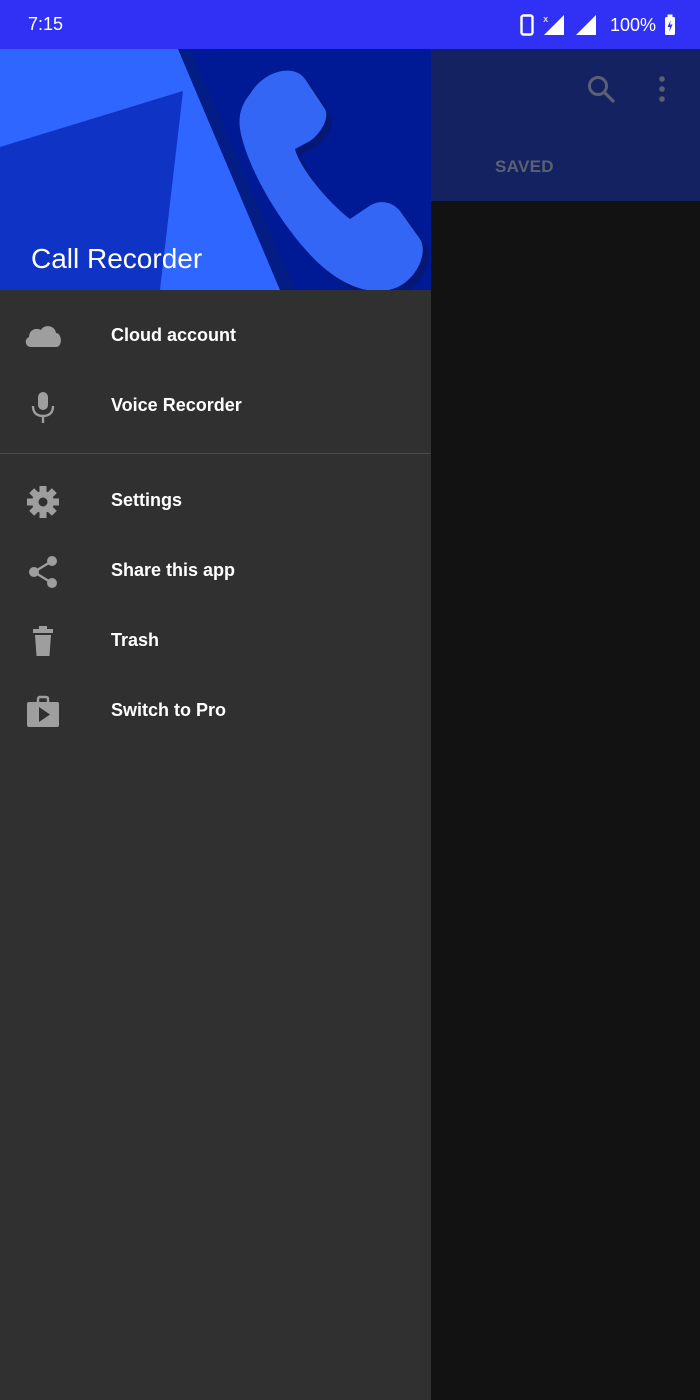 Image resolution: width=700 pixels, height=1400 pixels. Describe the element at coordinates (524, 167) in the screenshot. I see `tab-saved: SAVED` at that location.